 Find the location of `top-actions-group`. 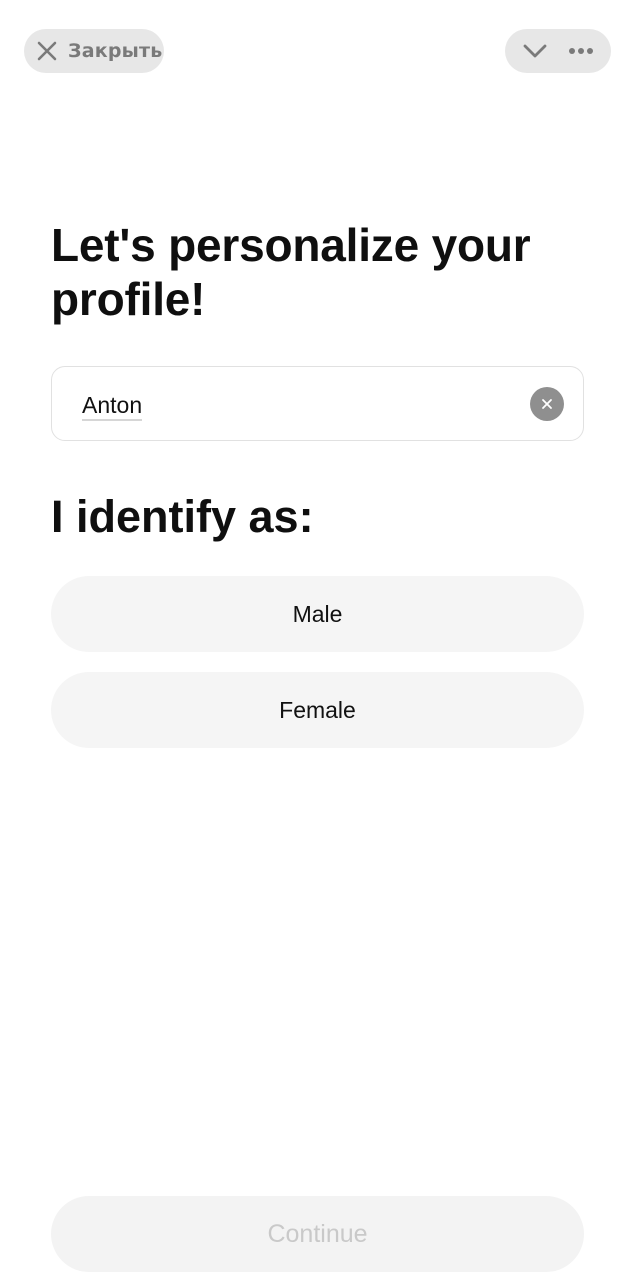

top-actions-group is located at coordinates (558, 51).